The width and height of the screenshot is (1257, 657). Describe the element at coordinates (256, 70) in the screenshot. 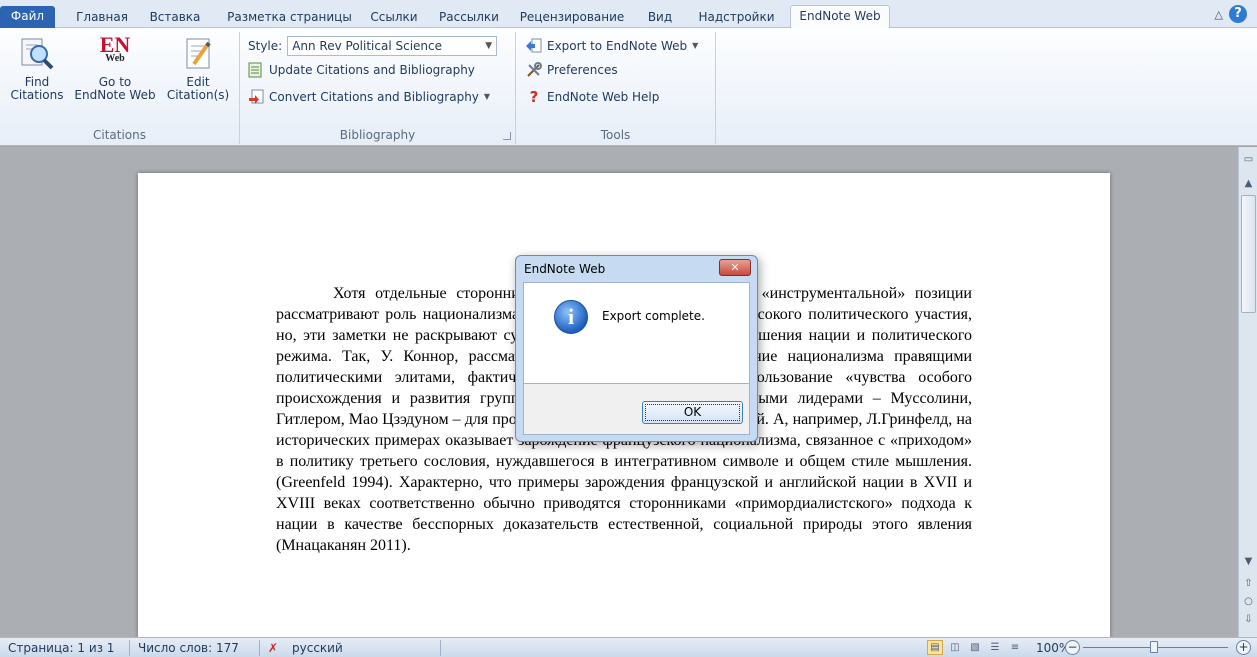

I see `update-bibliography-icon` at that location.